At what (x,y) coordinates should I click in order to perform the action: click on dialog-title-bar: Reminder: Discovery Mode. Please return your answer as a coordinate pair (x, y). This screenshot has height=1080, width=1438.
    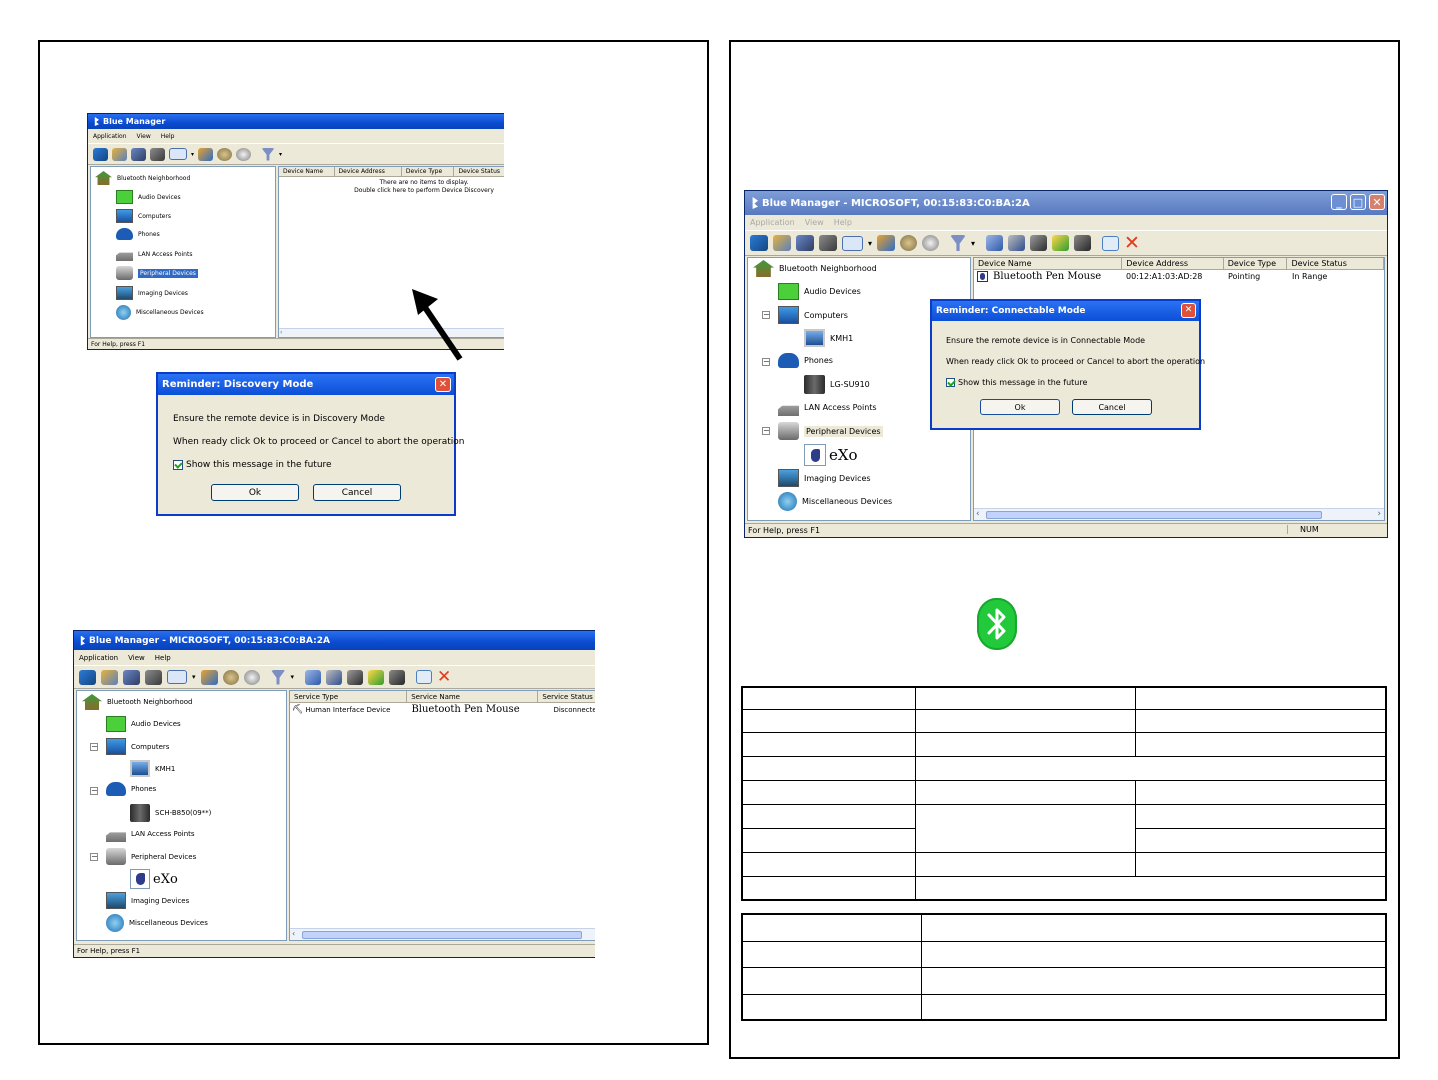
    Looking at the image, I should click on (306, 384).